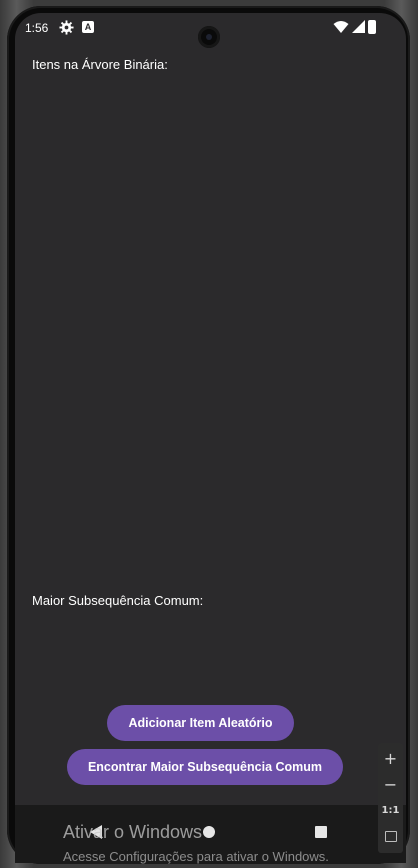 This screenshot has height=868, width=418. Describe the element at coordinates (118, 600) in the screenshot. I see `lcs-label: Maior Subsequência Comum:` at that location.